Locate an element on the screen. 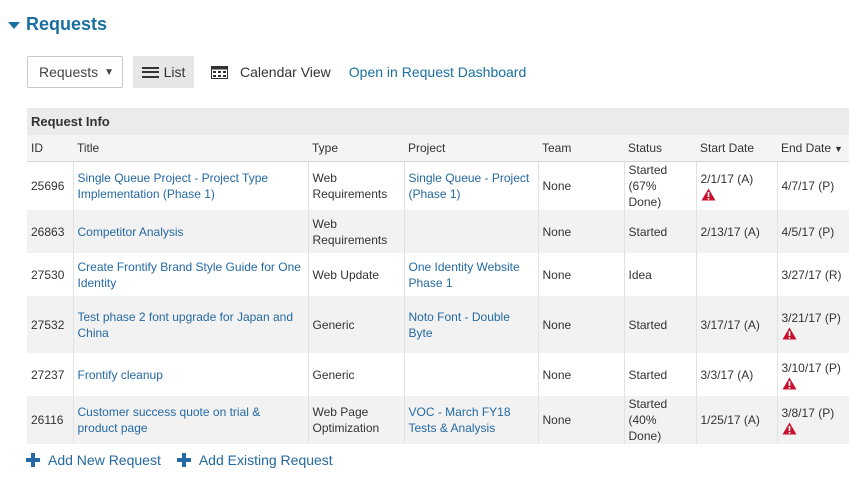  requests-section-header: Requests is located at coordinates (57, 24).